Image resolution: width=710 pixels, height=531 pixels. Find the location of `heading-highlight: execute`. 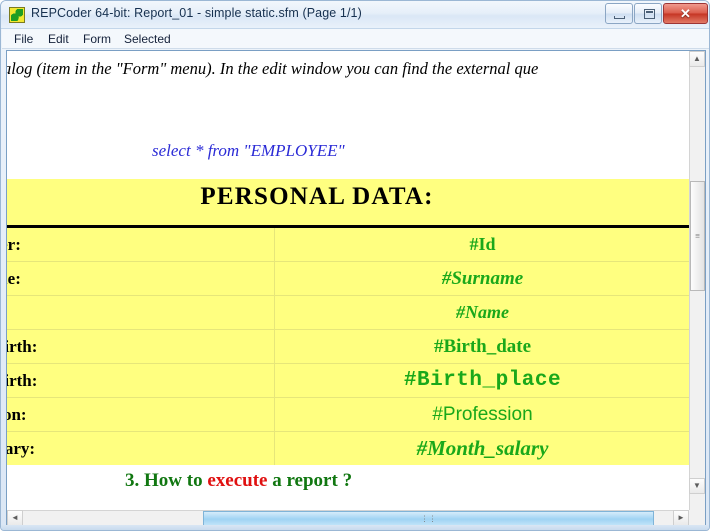

heading-highlight: execute is located at coordinates (237, 480).